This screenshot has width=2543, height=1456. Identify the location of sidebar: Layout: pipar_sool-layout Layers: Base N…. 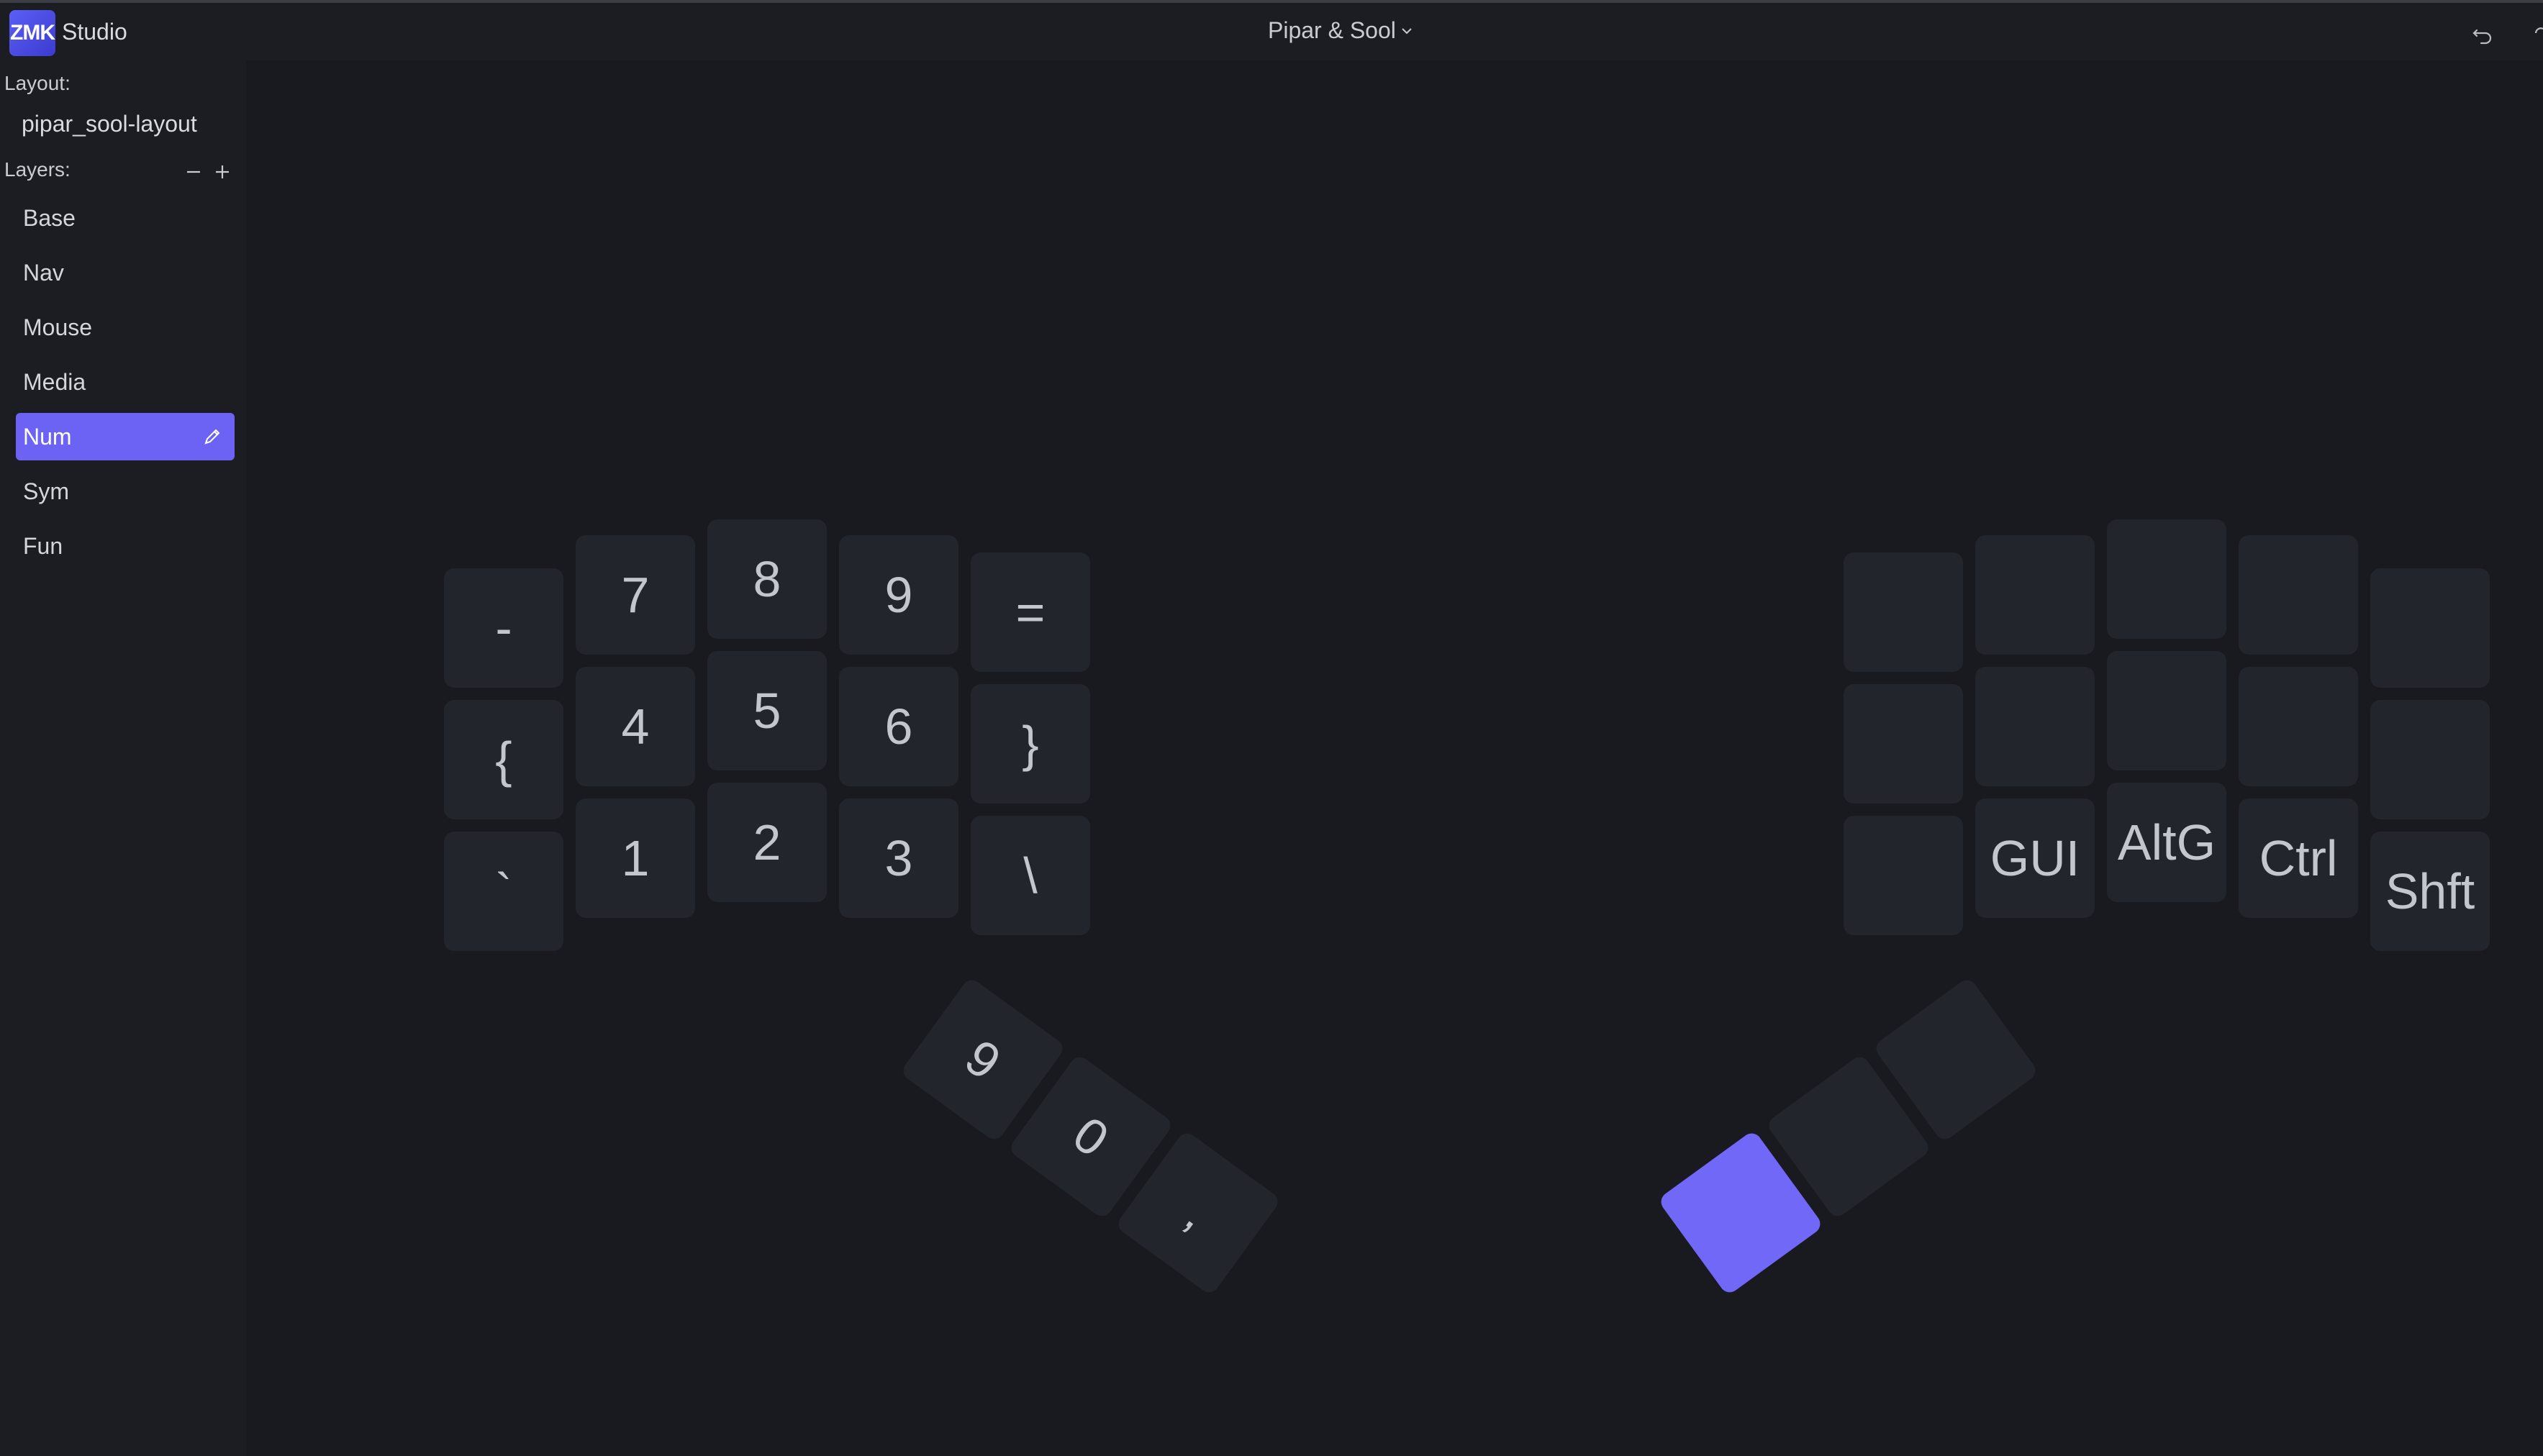
(123, 758).